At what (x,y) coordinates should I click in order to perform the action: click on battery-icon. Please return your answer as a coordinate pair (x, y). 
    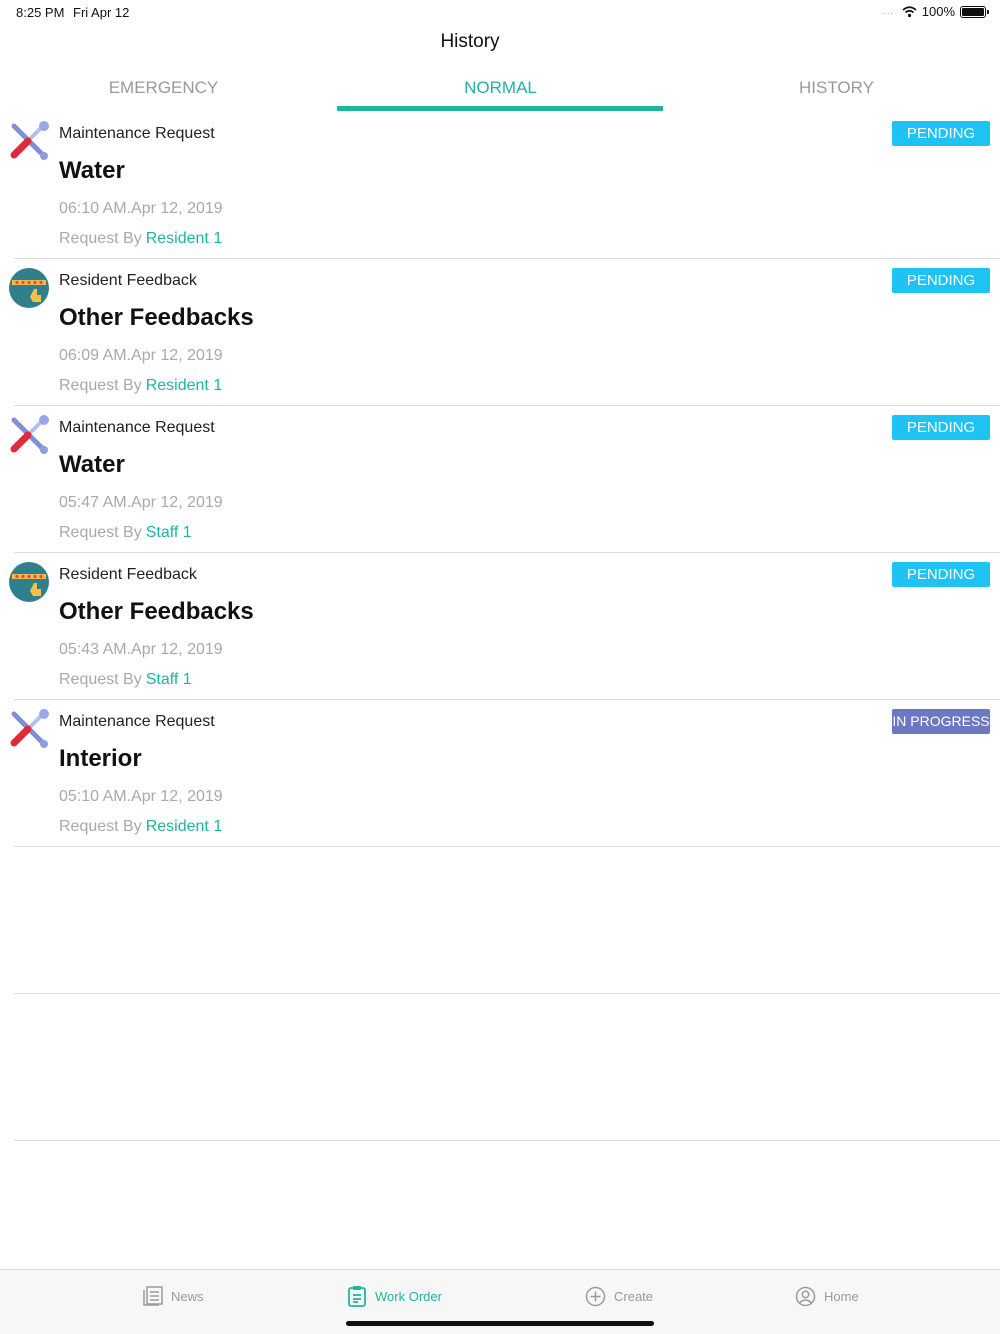
    Looking at the image, I should click on (974, 11).